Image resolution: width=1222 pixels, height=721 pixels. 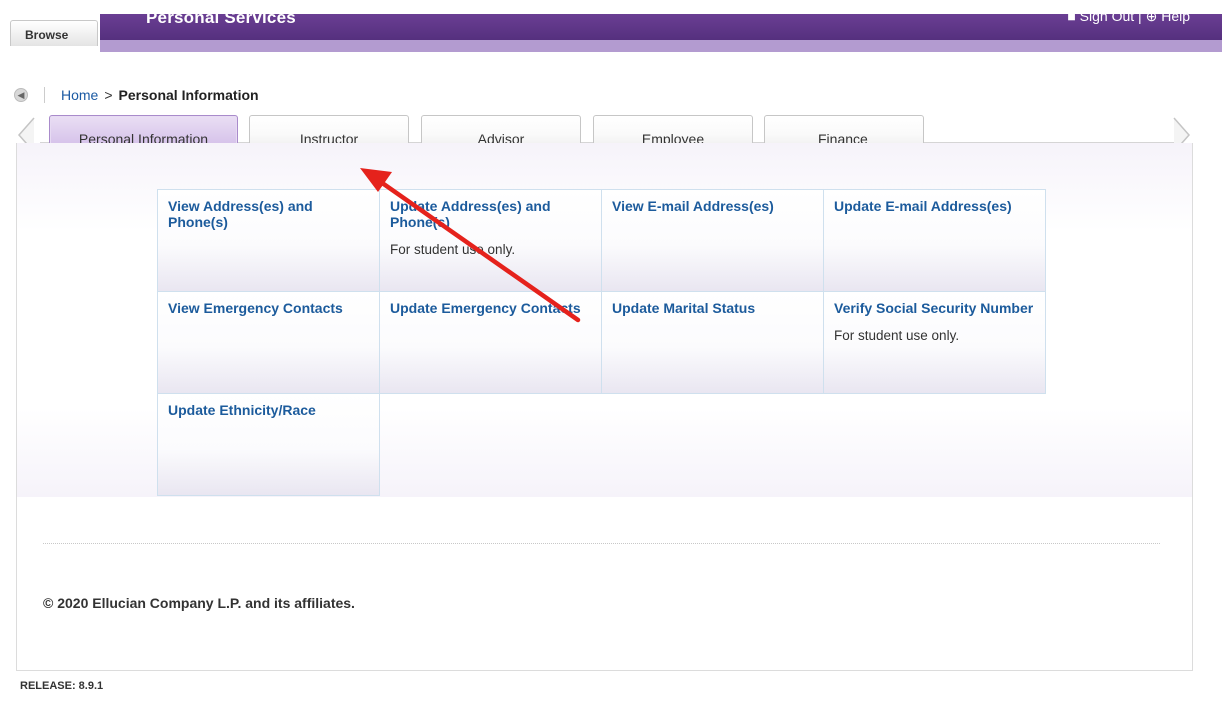 I want to click on browse-tab: Browse, so click(x=54, y=33).